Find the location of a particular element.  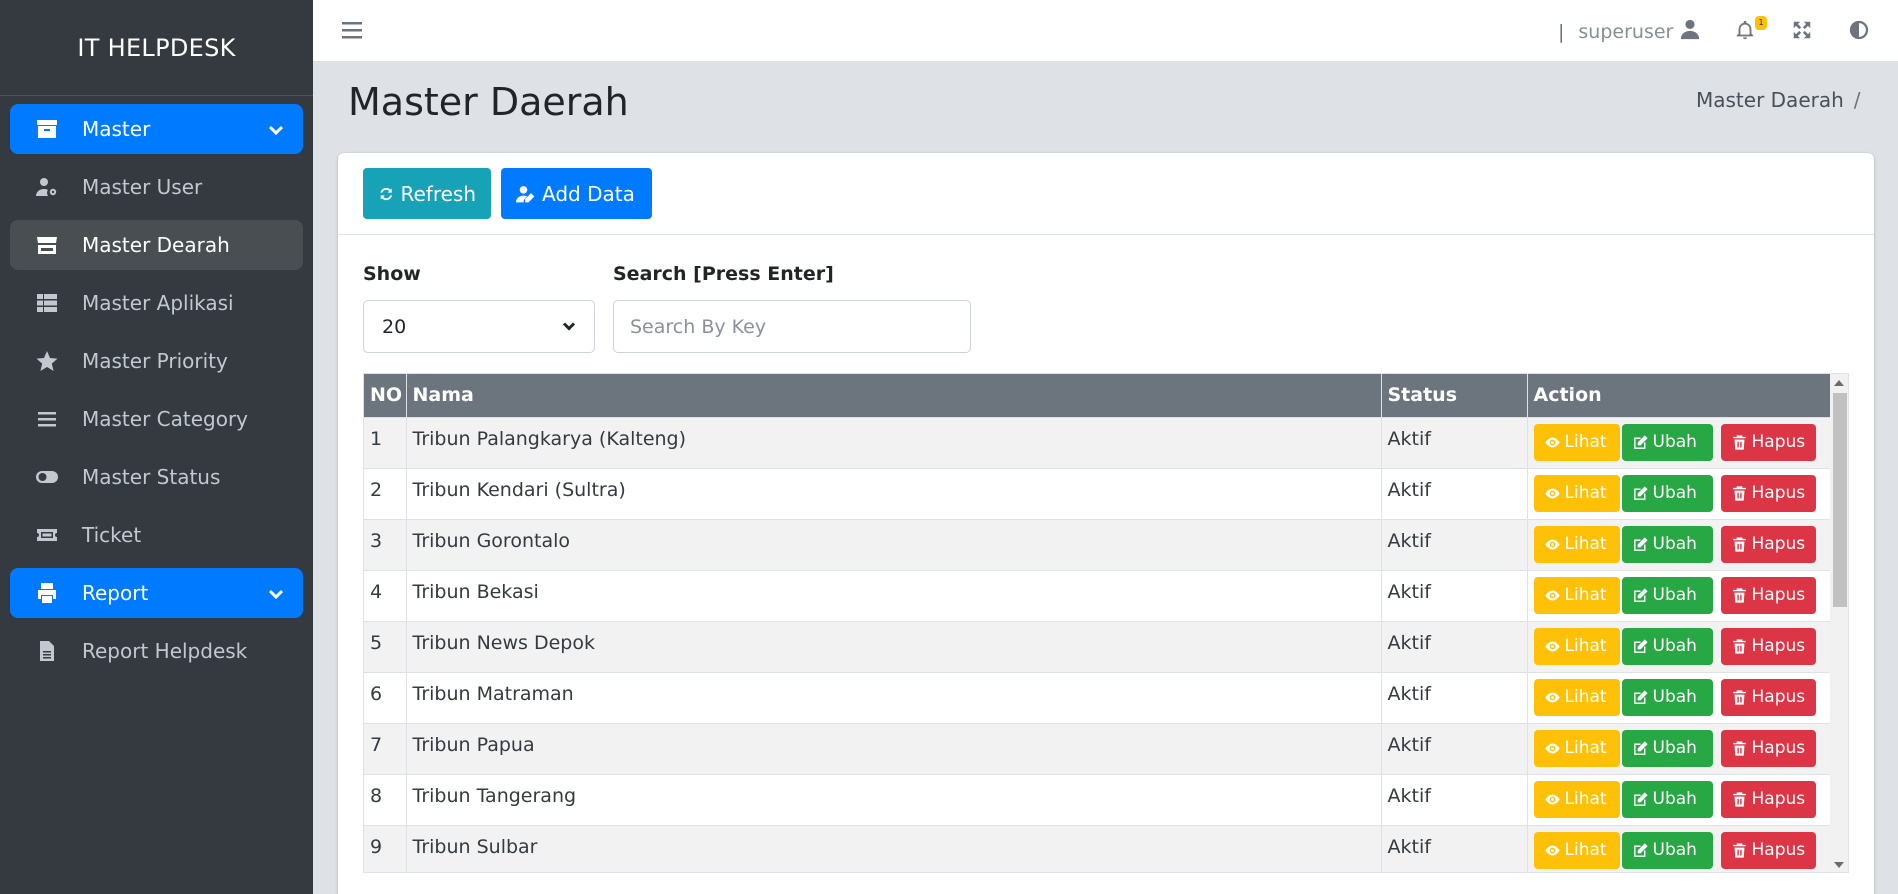

breadcrumb-item: Master Daerah is located at coordinates (1770, 100).